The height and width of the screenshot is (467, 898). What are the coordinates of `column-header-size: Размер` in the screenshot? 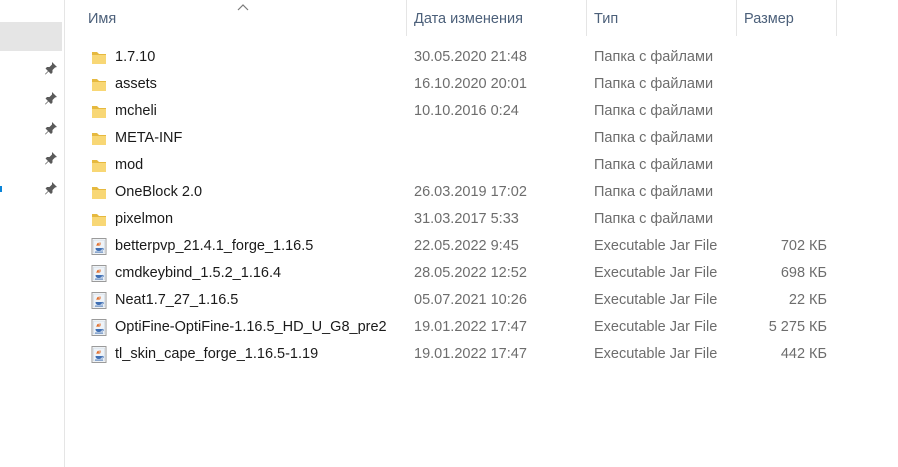 It's located at (787, 19).